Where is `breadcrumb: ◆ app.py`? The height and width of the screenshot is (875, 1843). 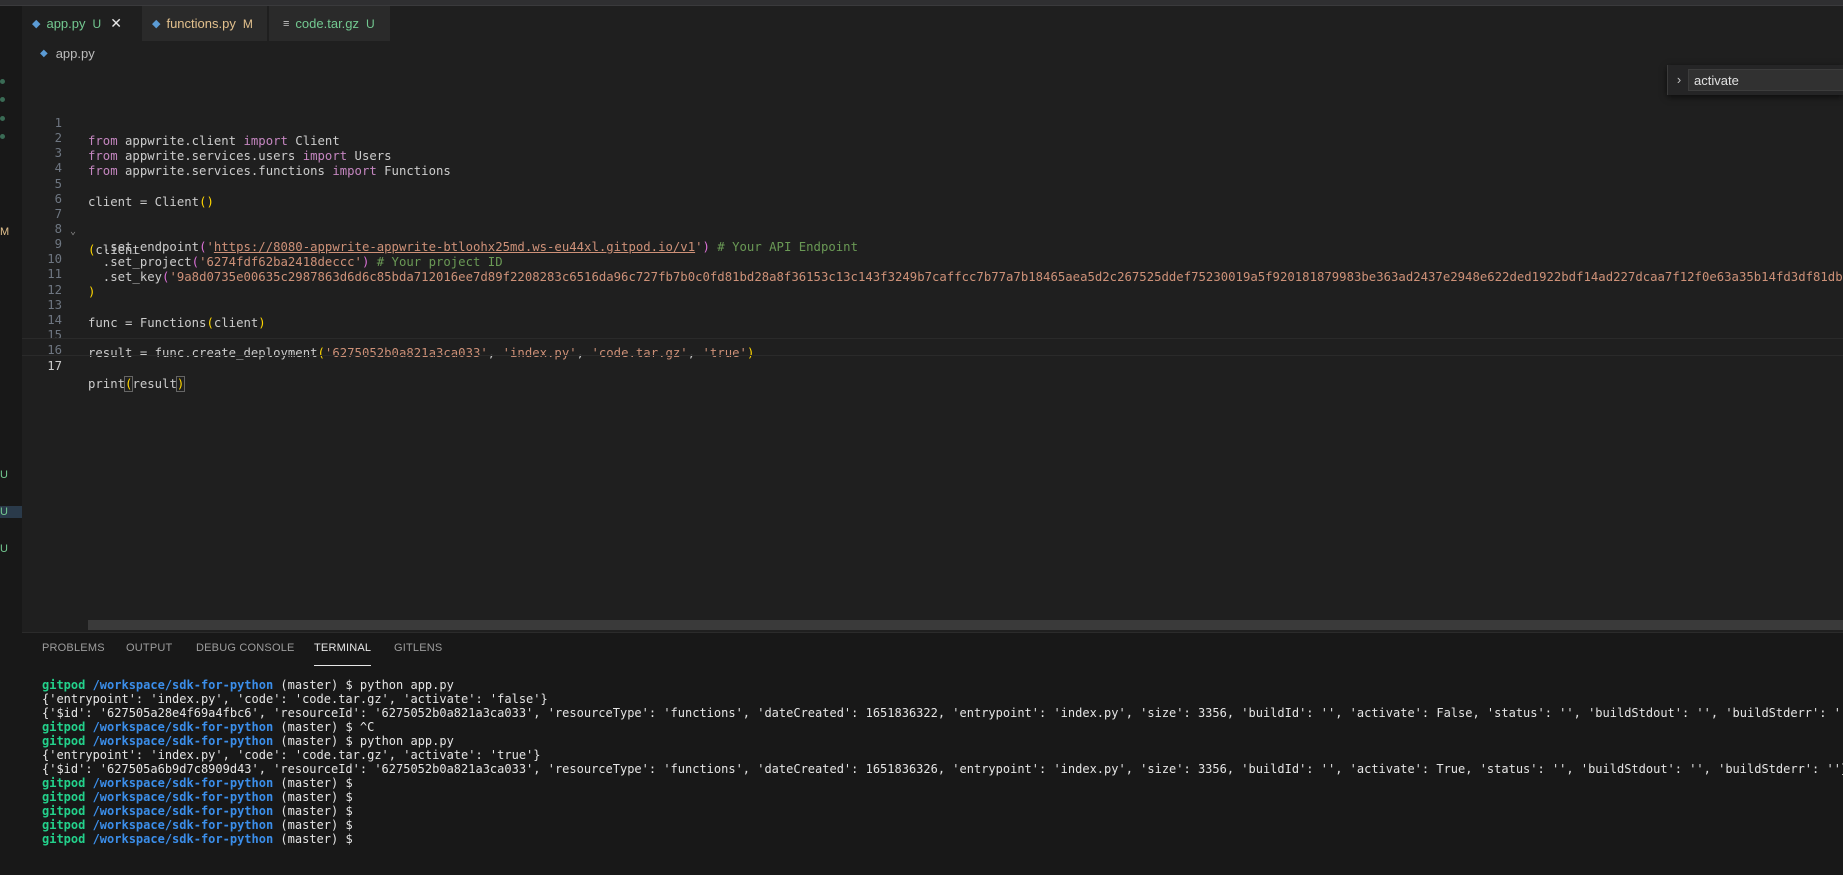 breadcrumb: ◆ app.py is located at coordinates (67, 53).